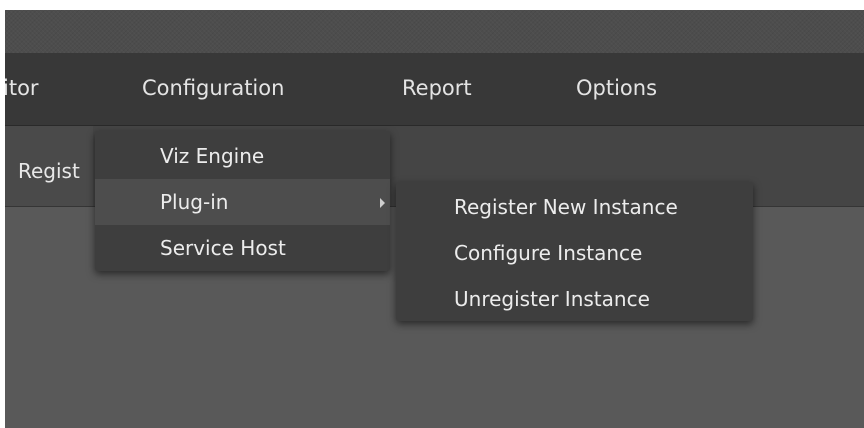 Image resolution: width=864 pixels, height=428 pixels. I want to click on menu-item-plug-in: Plug-in, so click(242, 202).